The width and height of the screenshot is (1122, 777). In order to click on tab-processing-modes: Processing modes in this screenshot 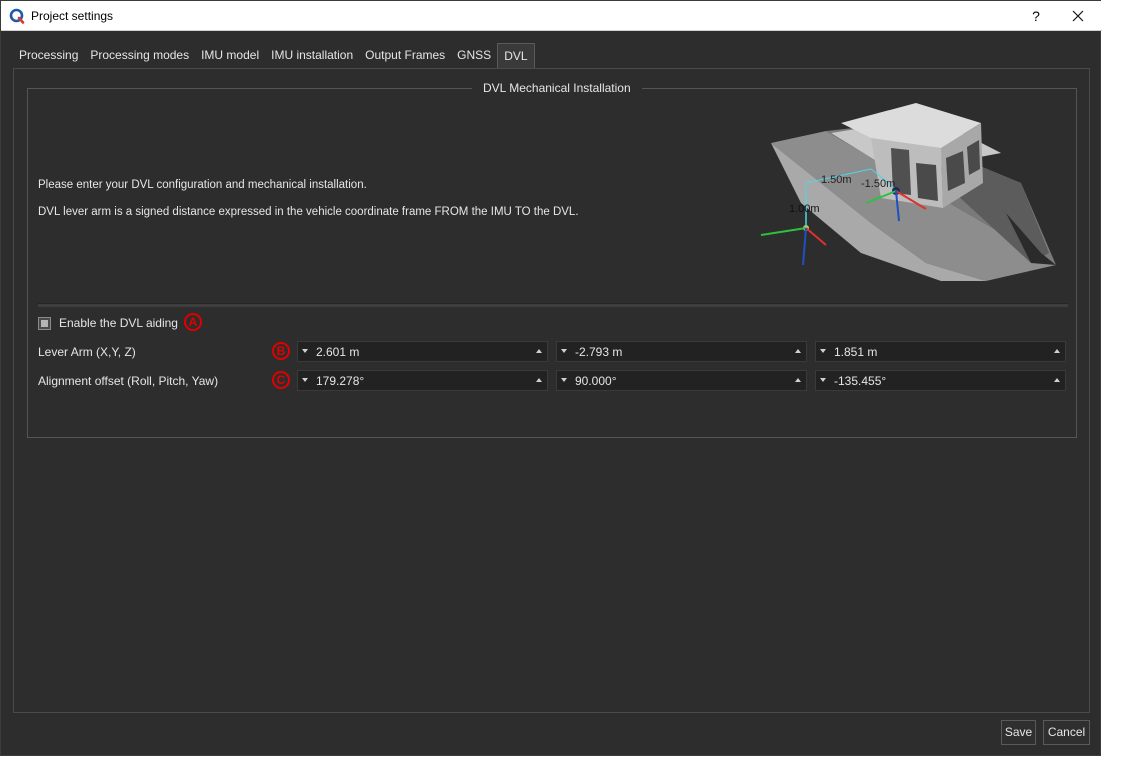, I will do `click(139, 55)`.